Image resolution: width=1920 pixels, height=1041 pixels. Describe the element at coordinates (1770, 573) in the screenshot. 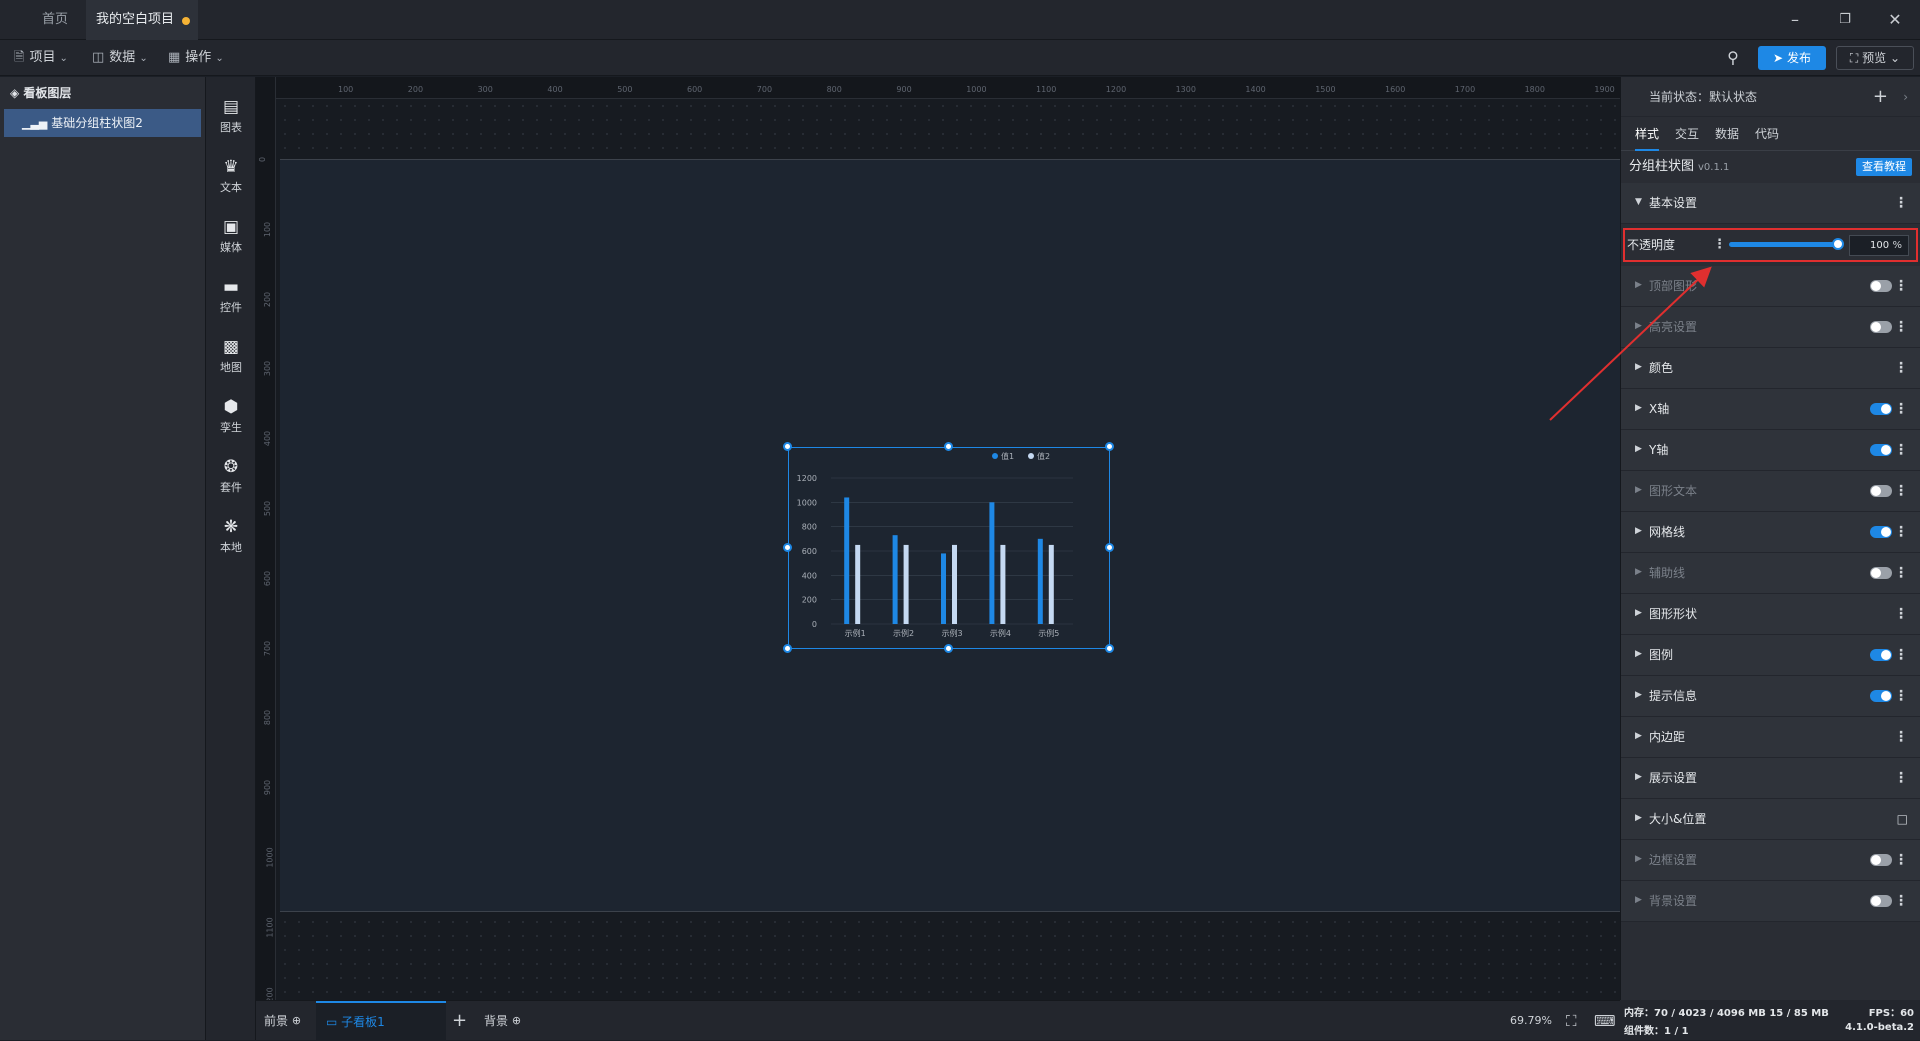

I see `section-7: ▶ 辅助线 ⋮` at that location.